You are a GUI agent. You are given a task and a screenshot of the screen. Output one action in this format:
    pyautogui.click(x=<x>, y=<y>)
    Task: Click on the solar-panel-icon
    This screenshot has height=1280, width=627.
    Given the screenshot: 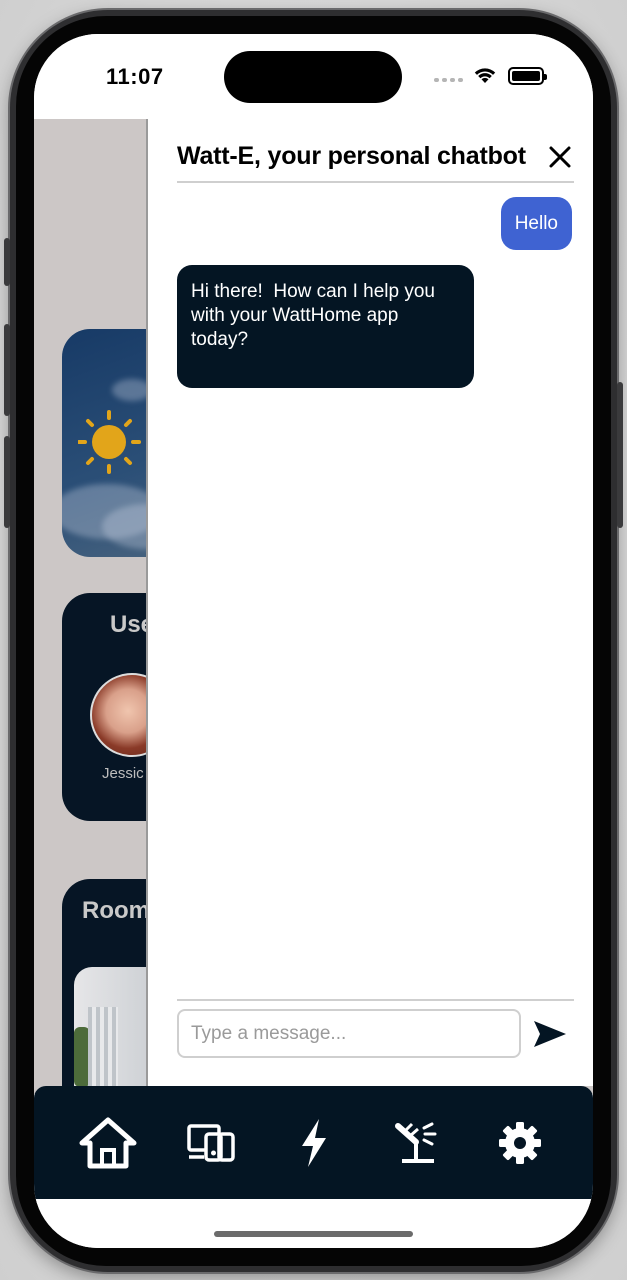 What is the action you would take?
    pyautogui.click(x=415, y=1142)
    